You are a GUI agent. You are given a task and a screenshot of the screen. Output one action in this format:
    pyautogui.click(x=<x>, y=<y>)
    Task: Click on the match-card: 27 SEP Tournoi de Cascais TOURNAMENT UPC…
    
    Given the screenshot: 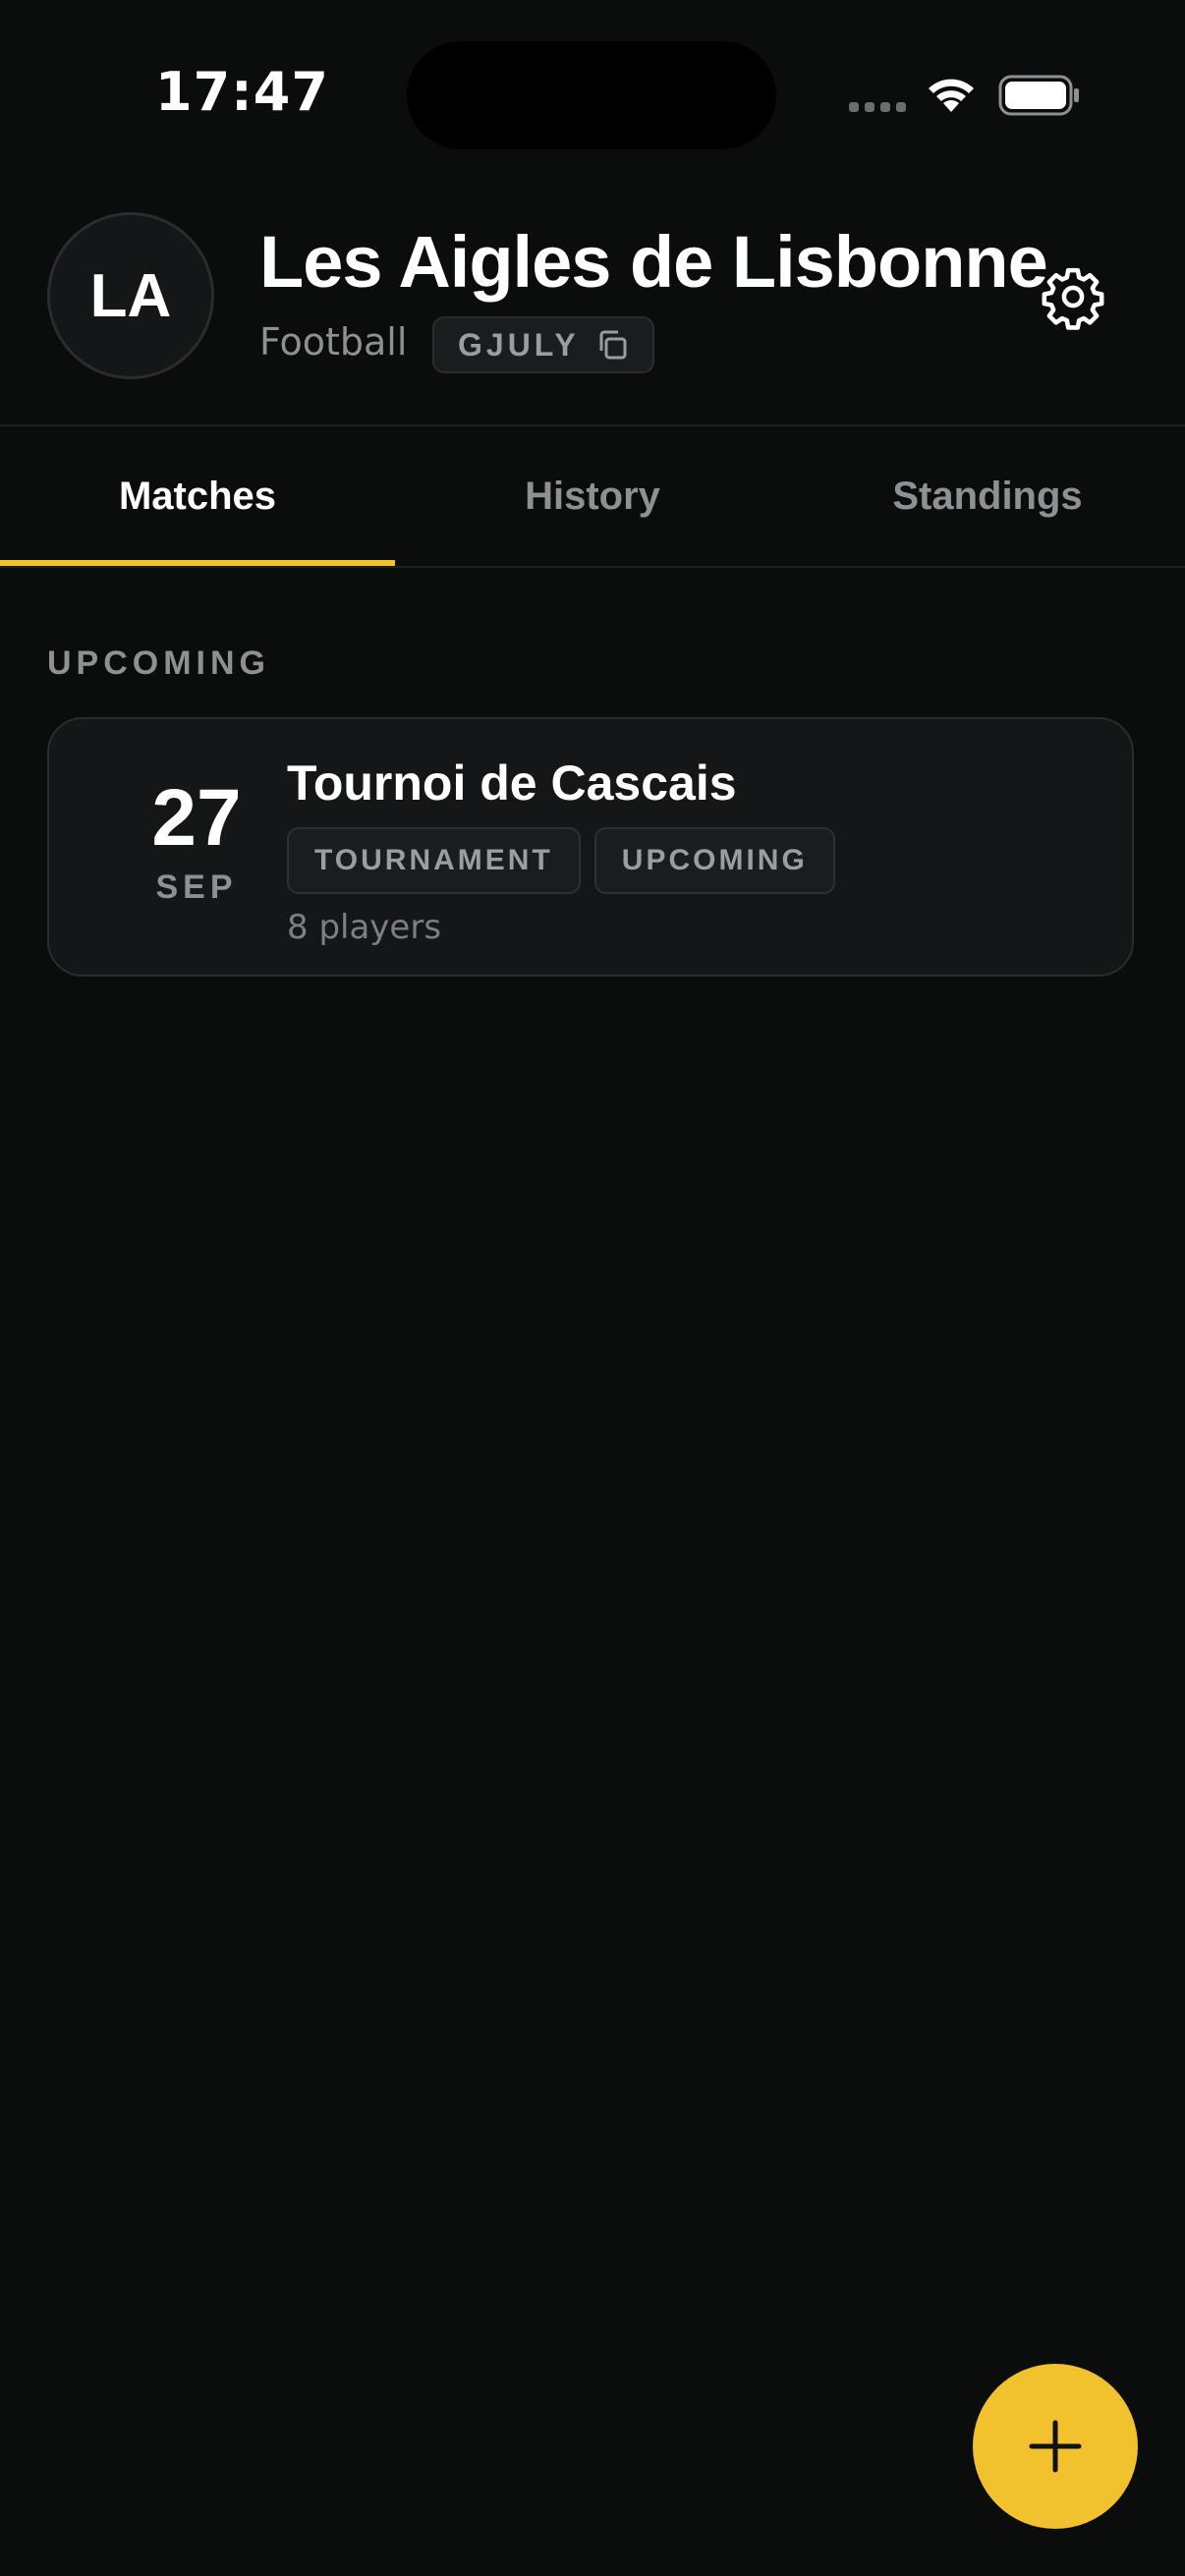 What is the action you would take?
    pyautogui.click(x=591, y=847)
    